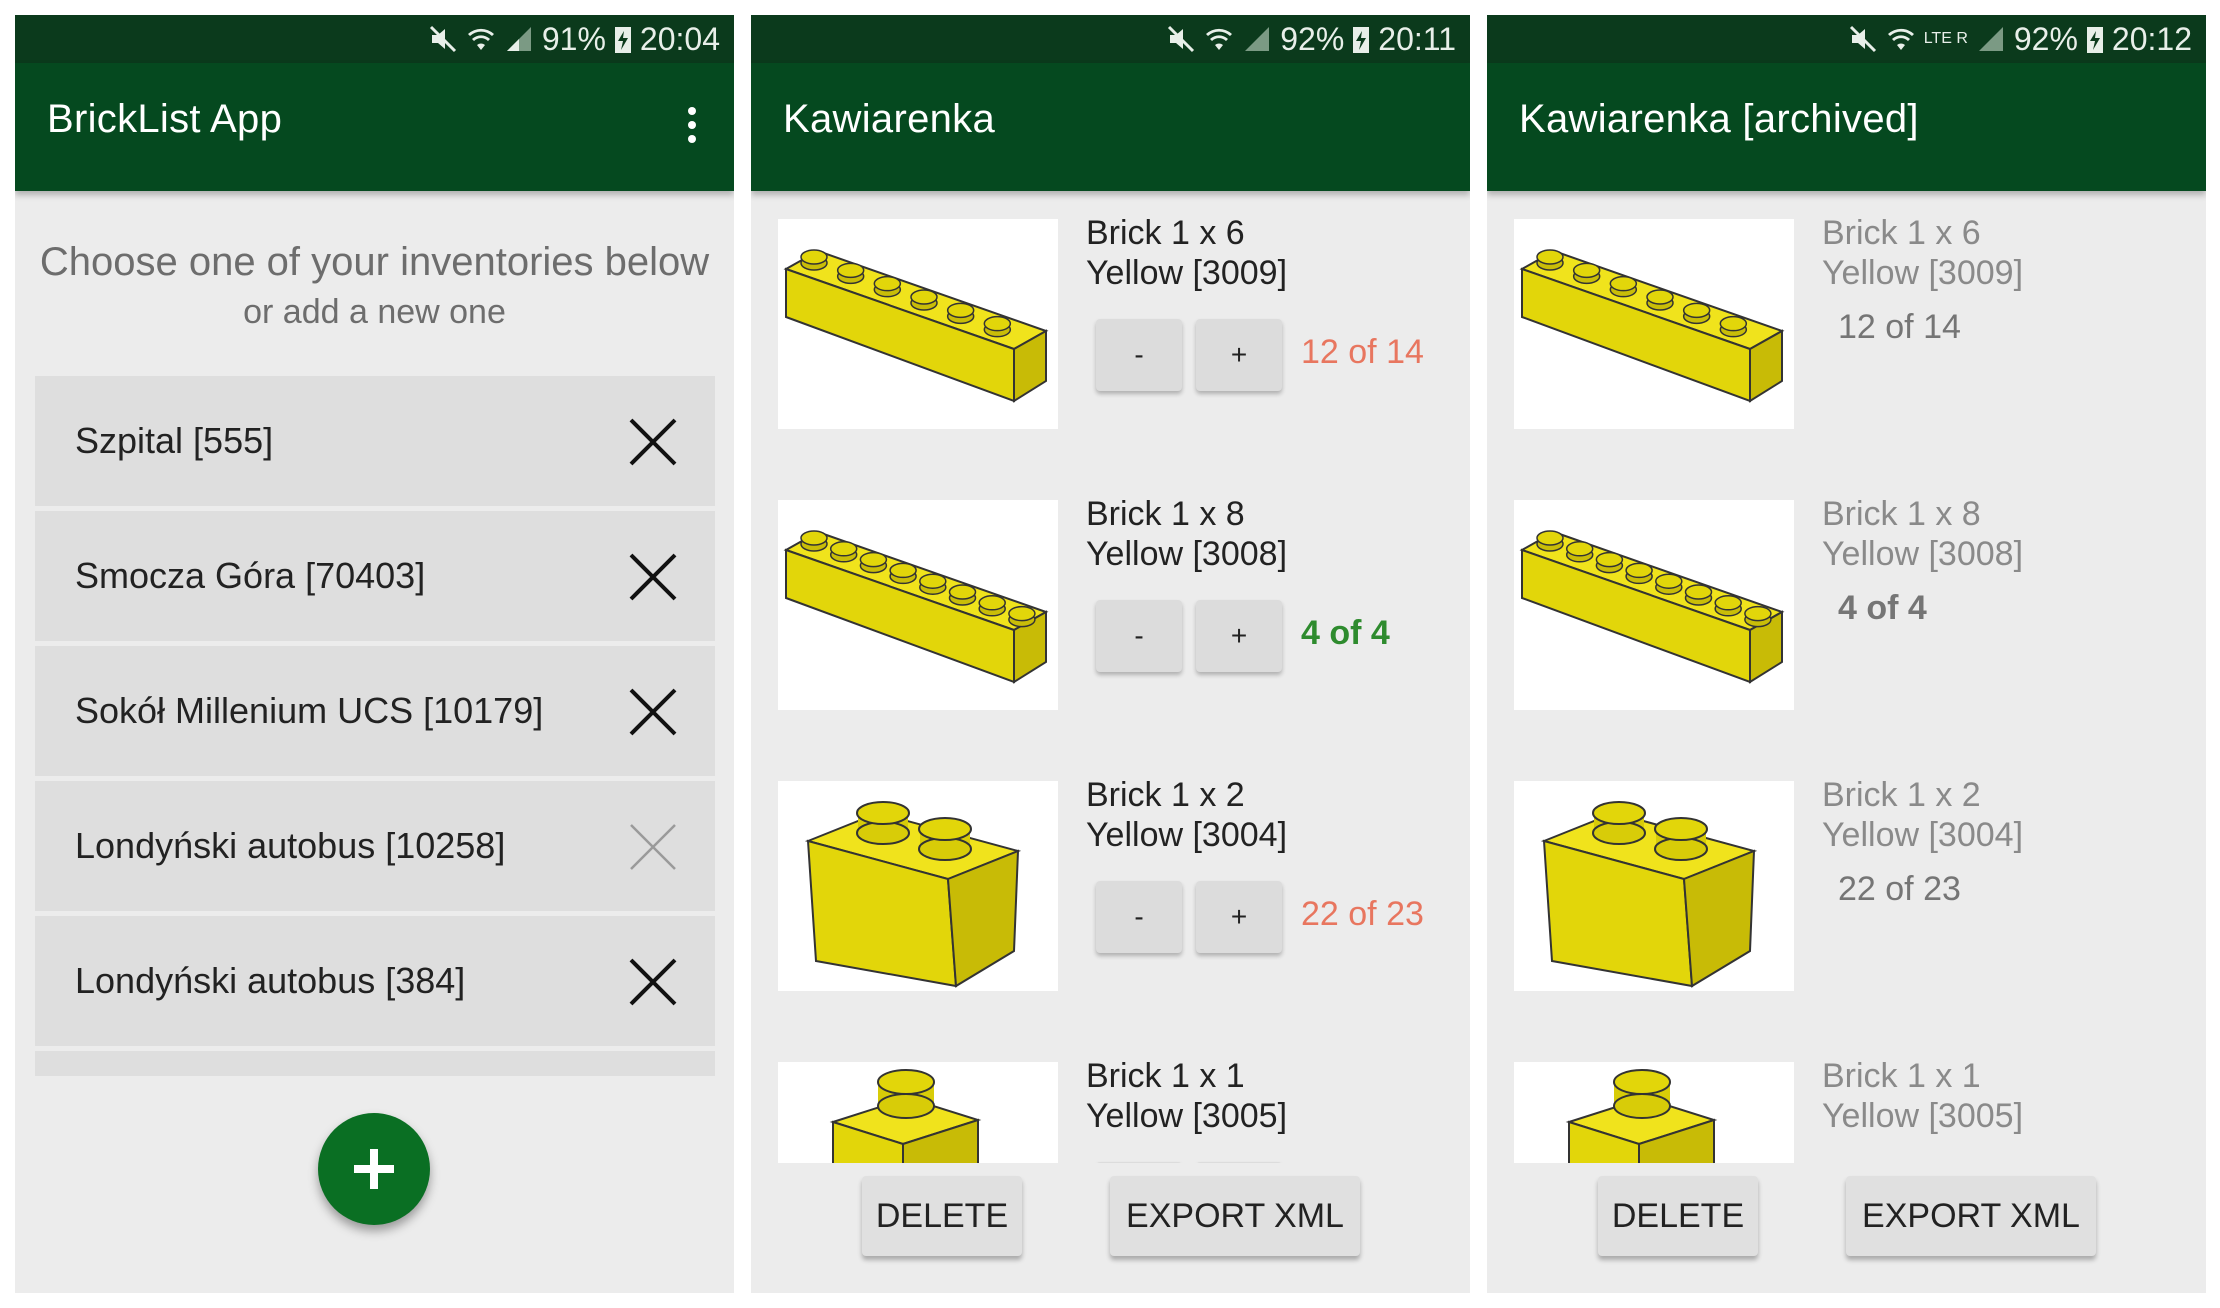 The image size is (2220, 1308). Describe the element at coordinates (1110, 127) in the screenshot. I see `app-bar: Kawiarenka` at that location.